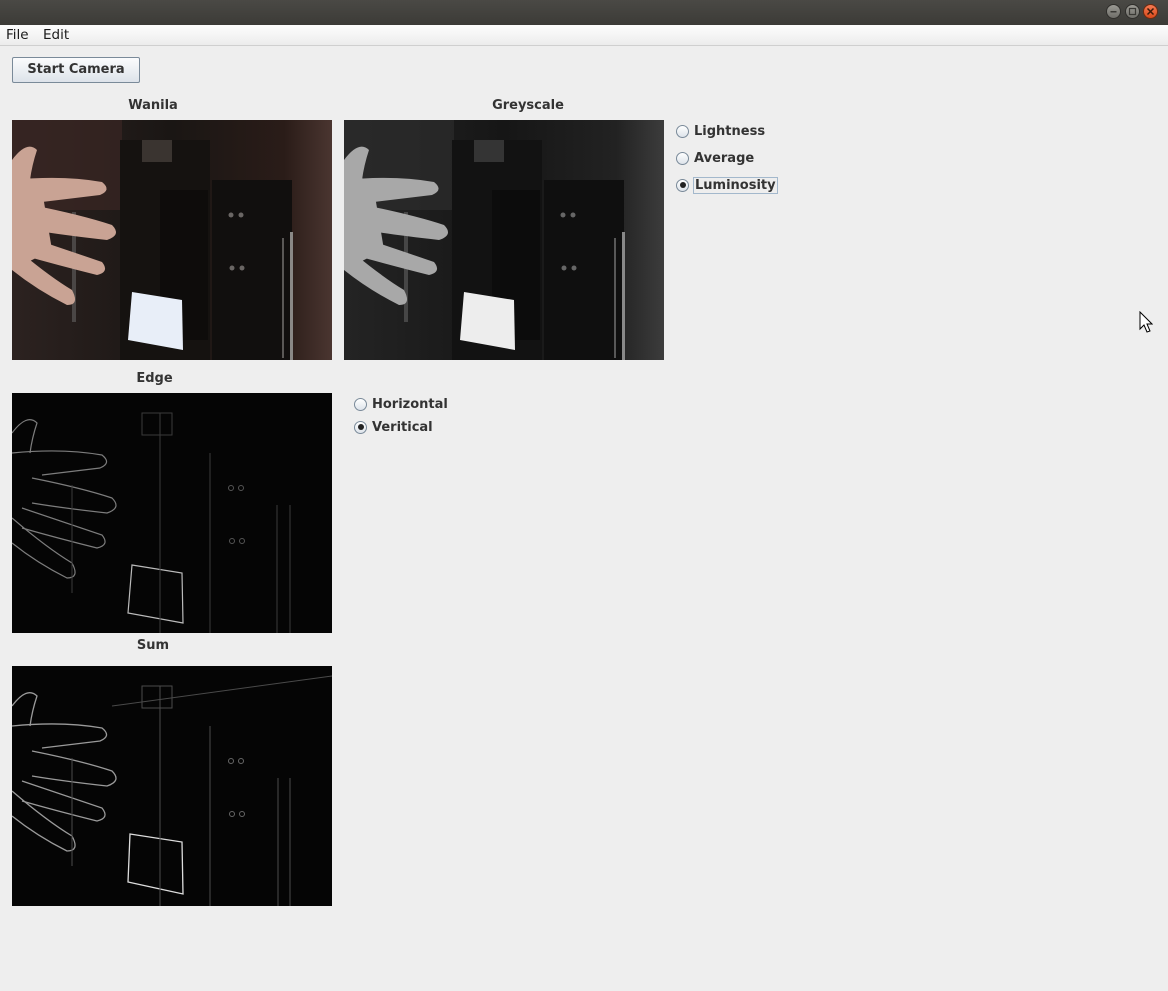 Image resolution: width=1168 pixels, height=991 pixels. What do you see at coordinates (153, 645) in the screenshot?
I see `sum-panel-label: Sum` at bounding box center [153, 645].